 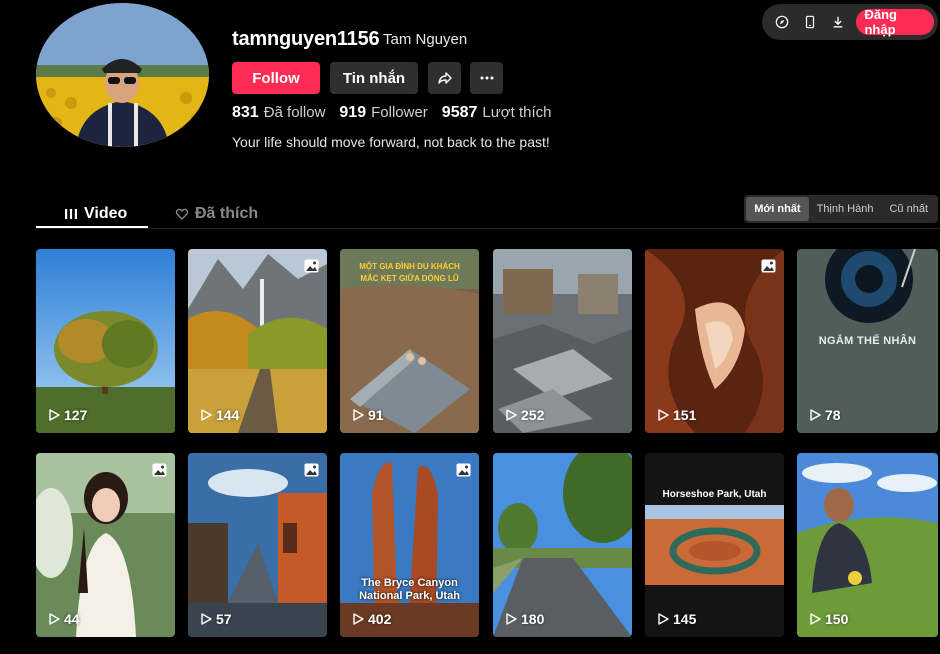 What do you see at coordinates (524, 619) in the screenshot?
I see `view-count: 180` at bounding box center [524, 619].